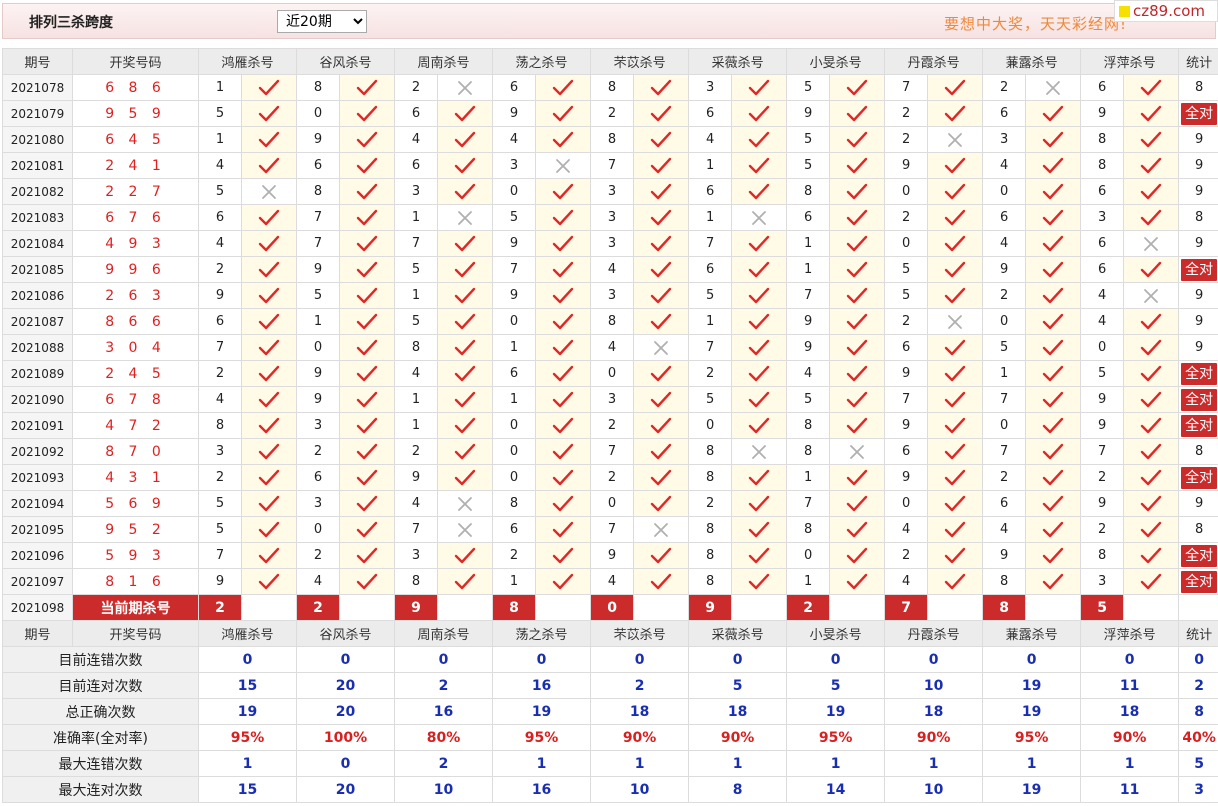 Image resolution: width=1218 pixels, height=806 pixels. What do you see at coordinates (1198, 425) in the screenshot?
I see `row-stat: 全对` at bounding box center [1198, 425].